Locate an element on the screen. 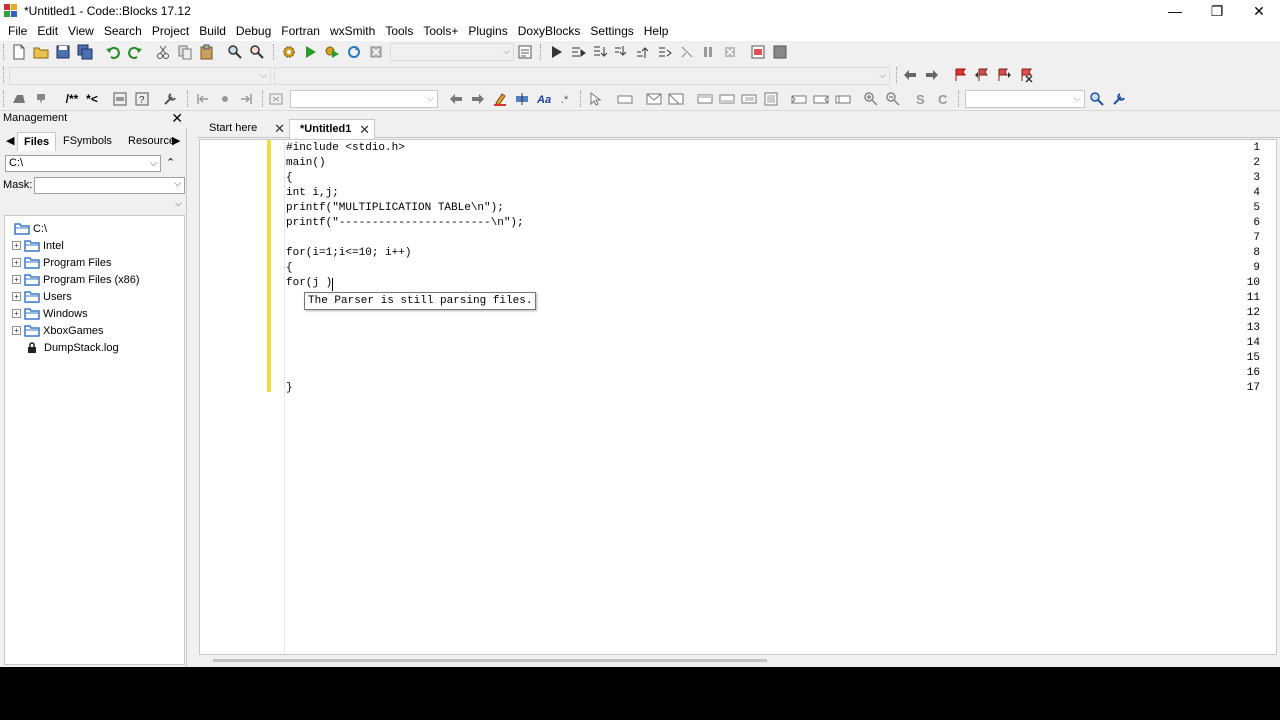 Image resolution: width=1280 pixels, height=720 pixels. symbol-search-input: ⌵ is located at coordinates (1025, 99).